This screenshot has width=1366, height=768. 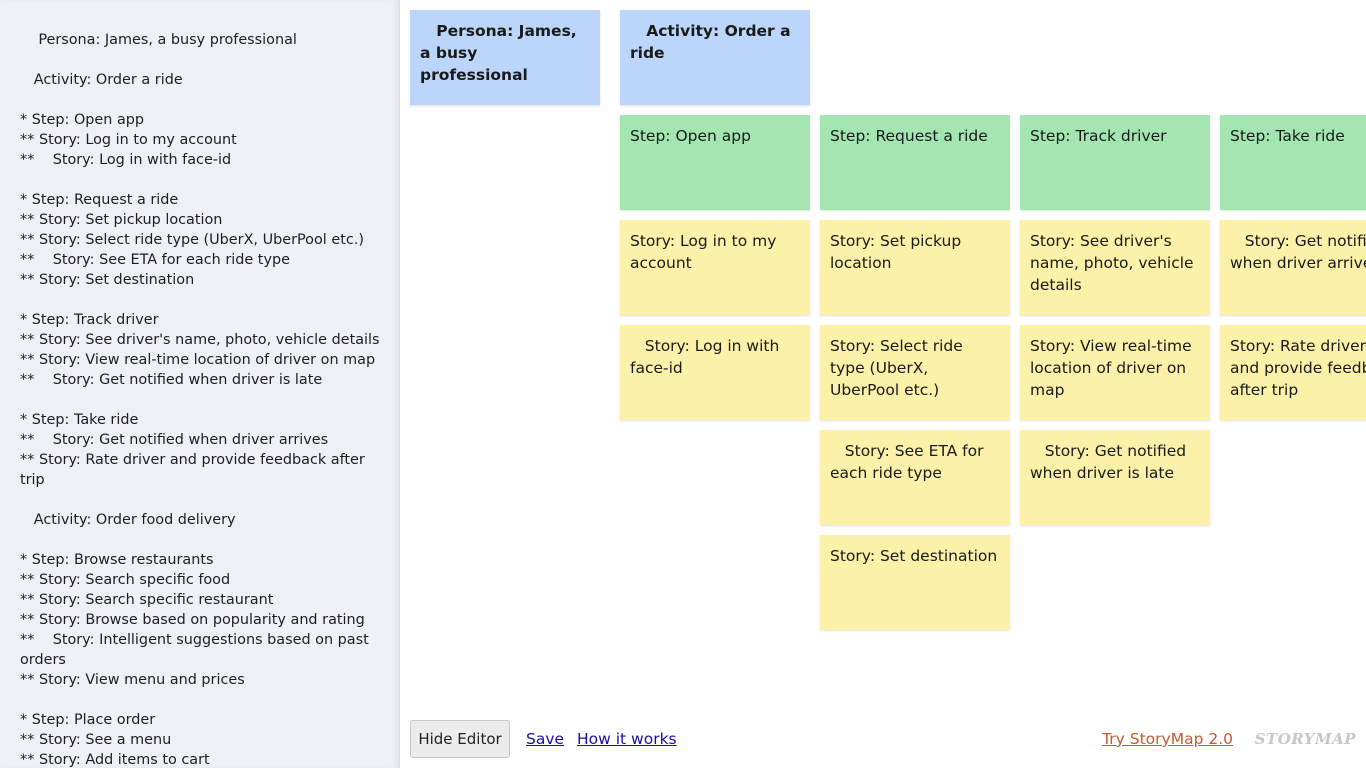 What do you see at coordinates (715, 372) in the screenshot?
I see `story-card: Story: Log in with face-id` at bounding box center [715, 372].